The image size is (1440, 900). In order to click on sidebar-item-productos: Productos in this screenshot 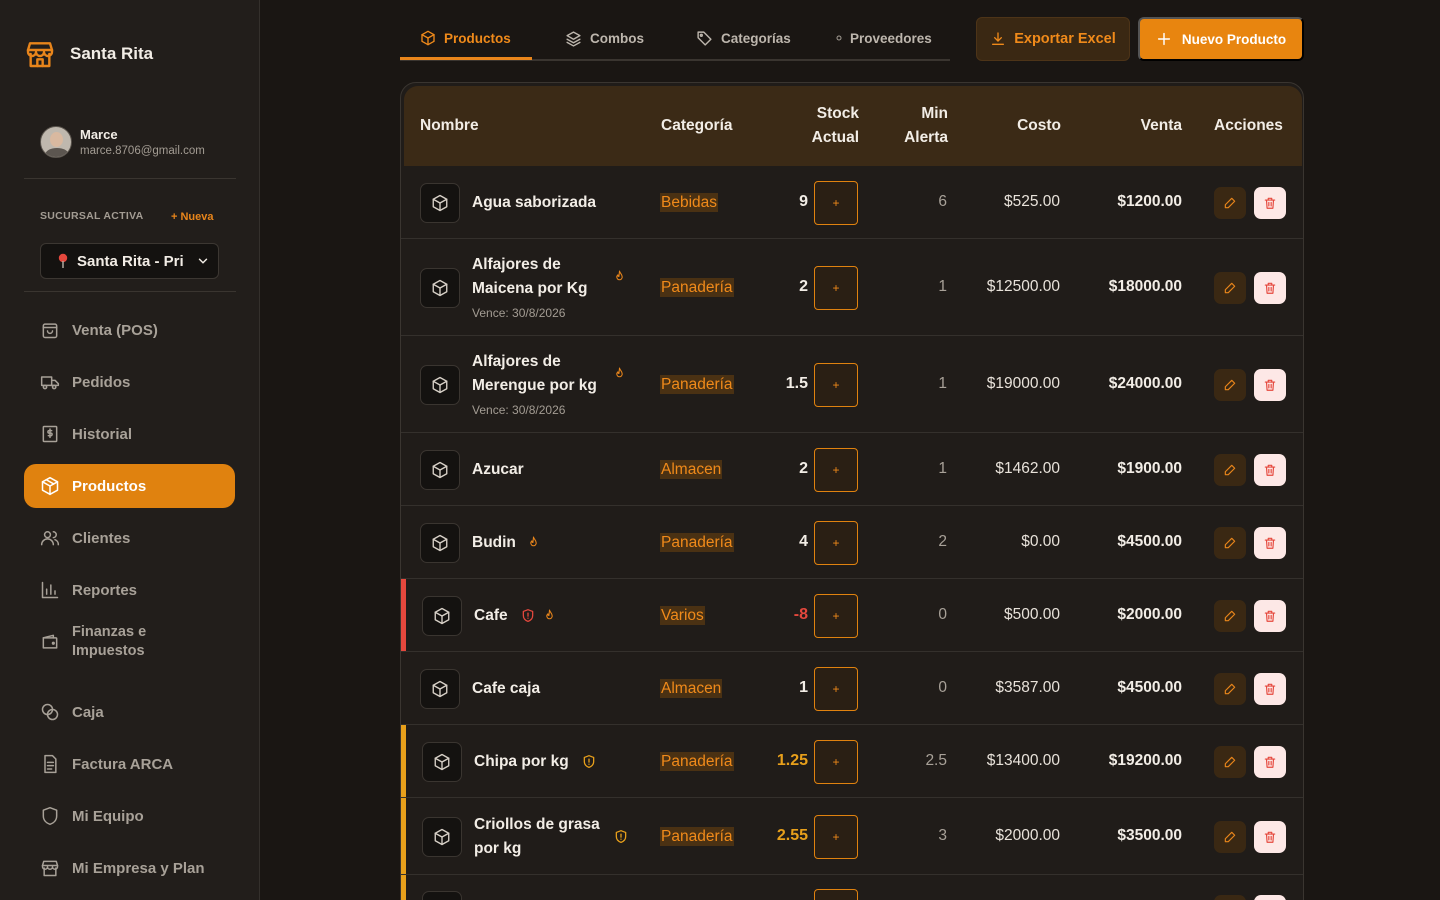, I will do `click(129, 486)`.